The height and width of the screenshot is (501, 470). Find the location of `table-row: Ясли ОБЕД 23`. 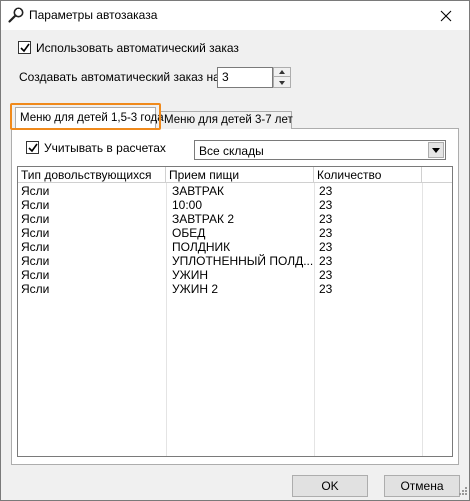

table-row: Ясли ОБЕД 23 is located at coordinates (235, 233).